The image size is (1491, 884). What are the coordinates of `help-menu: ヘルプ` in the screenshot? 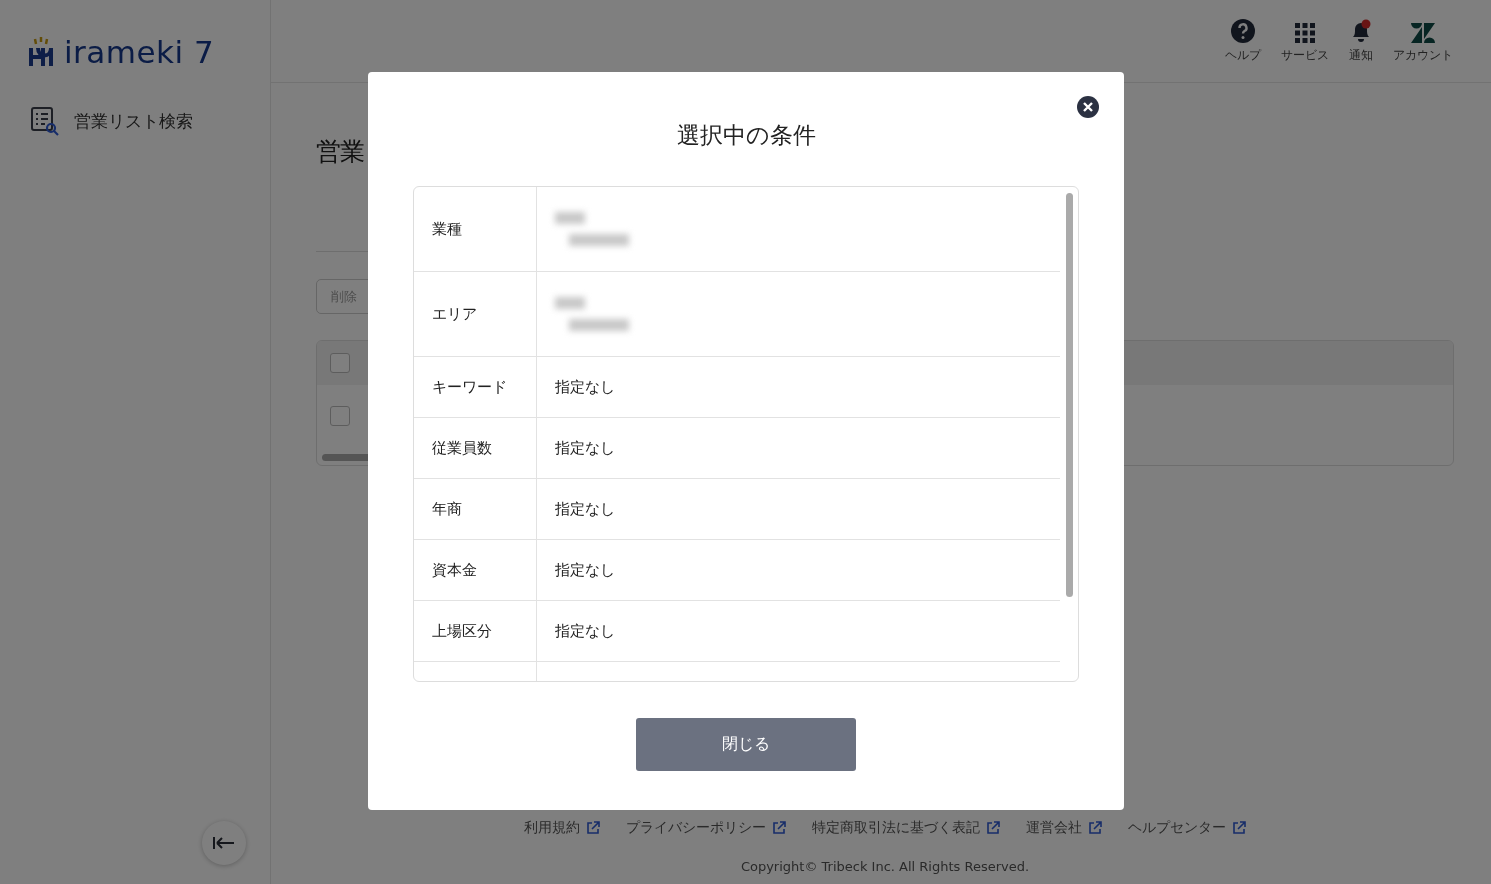 It's located at (1243, 41).